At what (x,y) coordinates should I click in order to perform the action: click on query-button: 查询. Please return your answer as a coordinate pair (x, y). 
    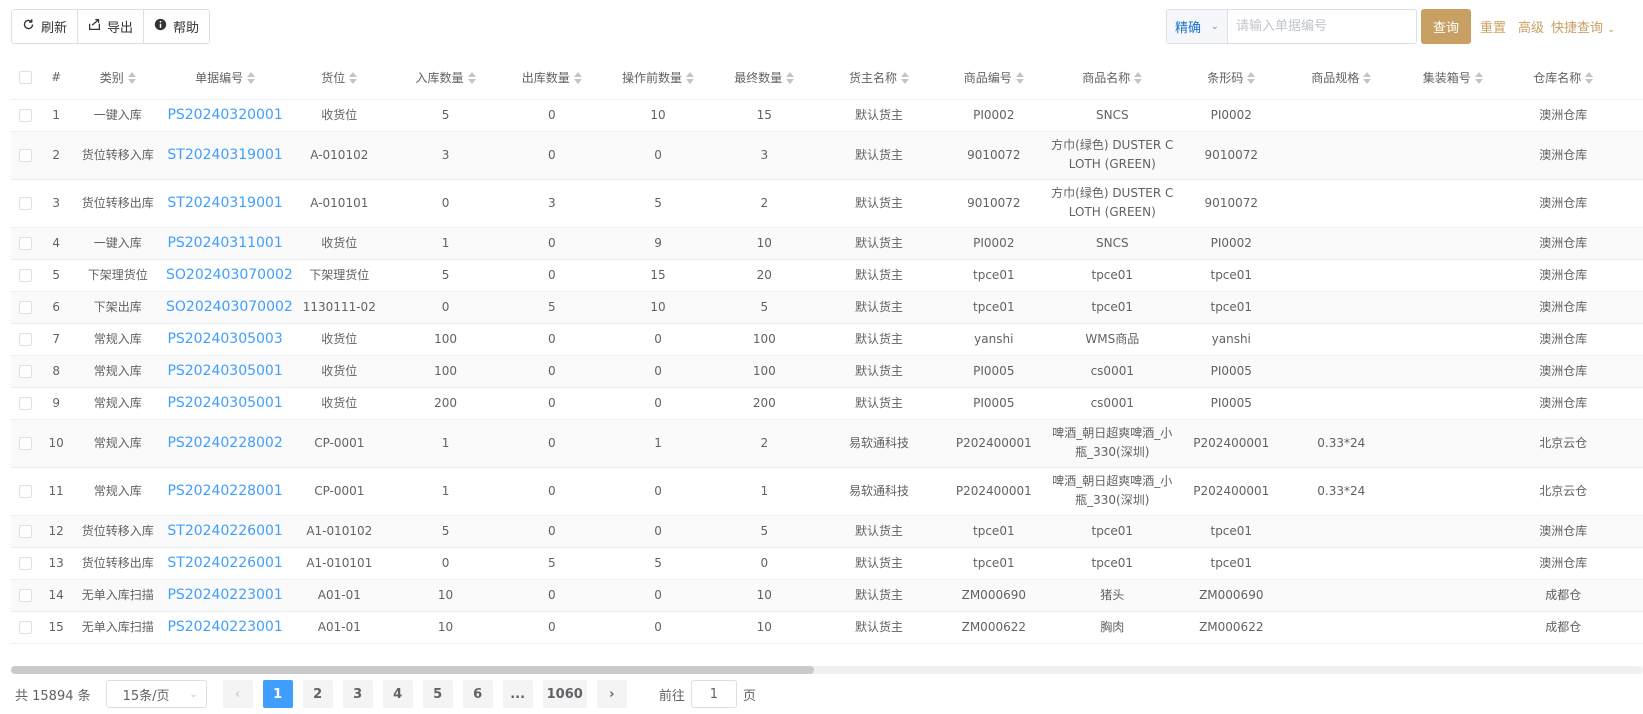
    Looking at the image, I should click on (1446, 26).